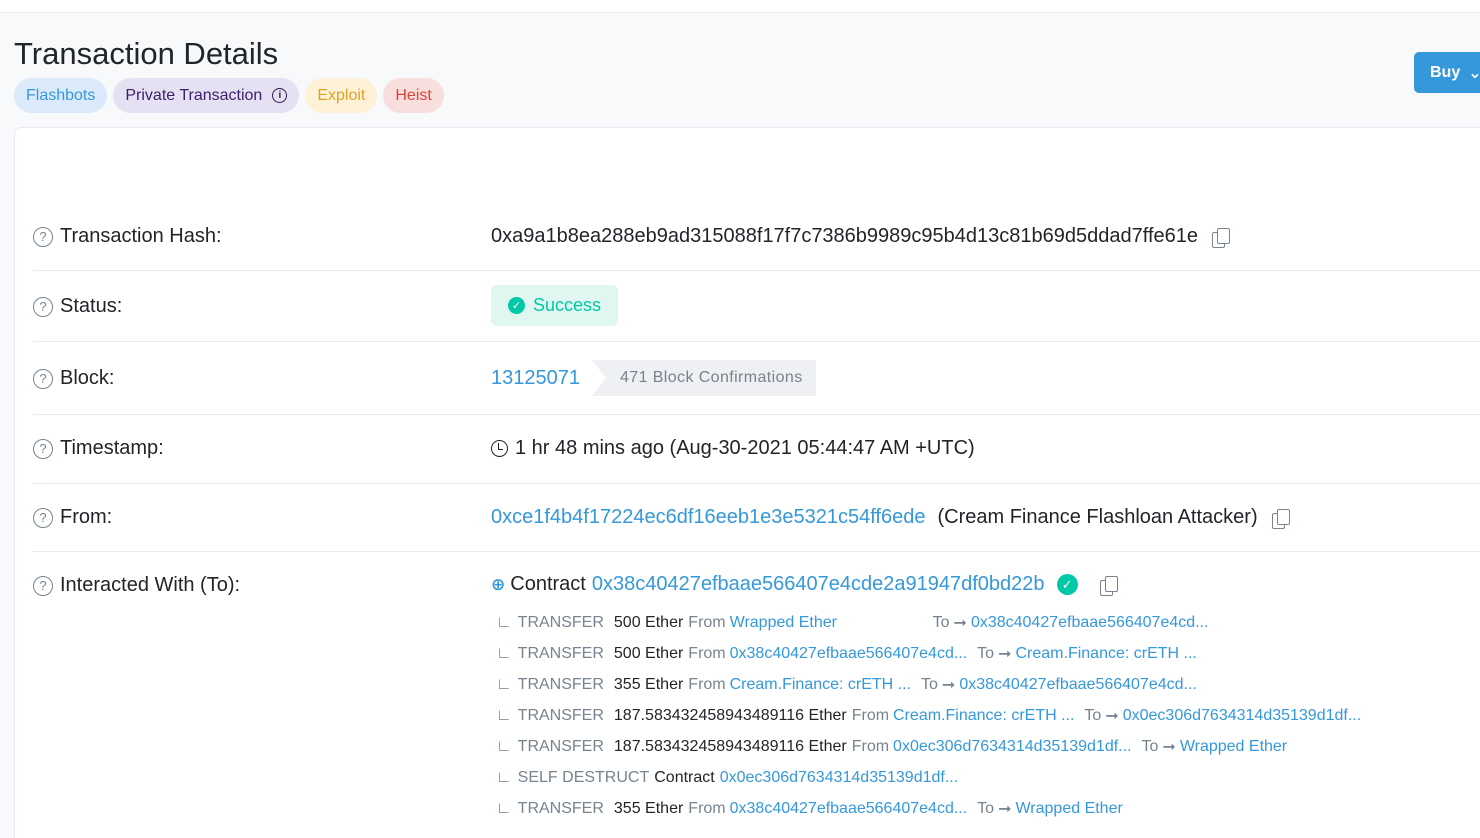  I want to click on tag-private-transaction: Private Transaction i, so click(206, 95).